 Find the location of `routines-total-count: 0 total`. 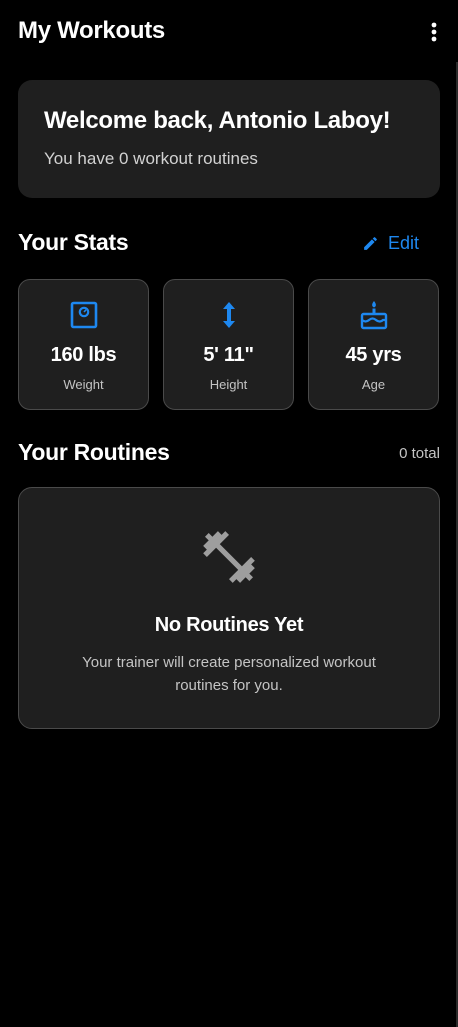

routines-total-count: 0 total is located at coordinates (419, 453).